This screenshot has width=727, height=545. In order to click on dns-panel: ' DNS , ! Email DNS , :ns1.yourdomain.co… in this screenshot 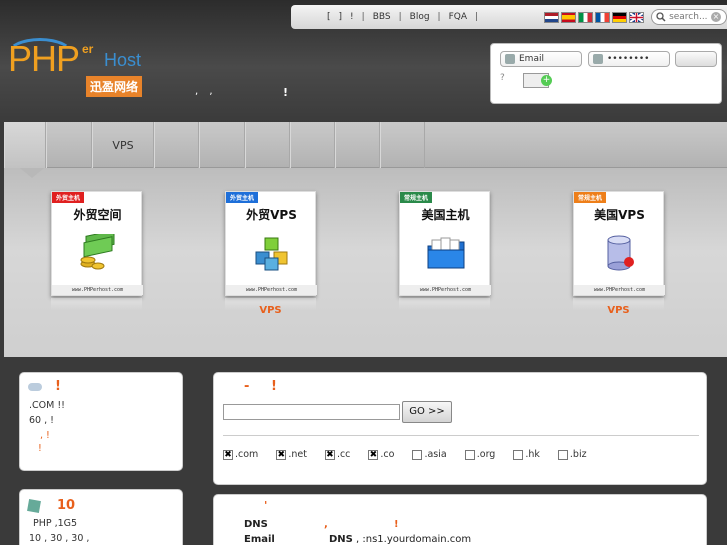, I will do `click(460, 519)`.